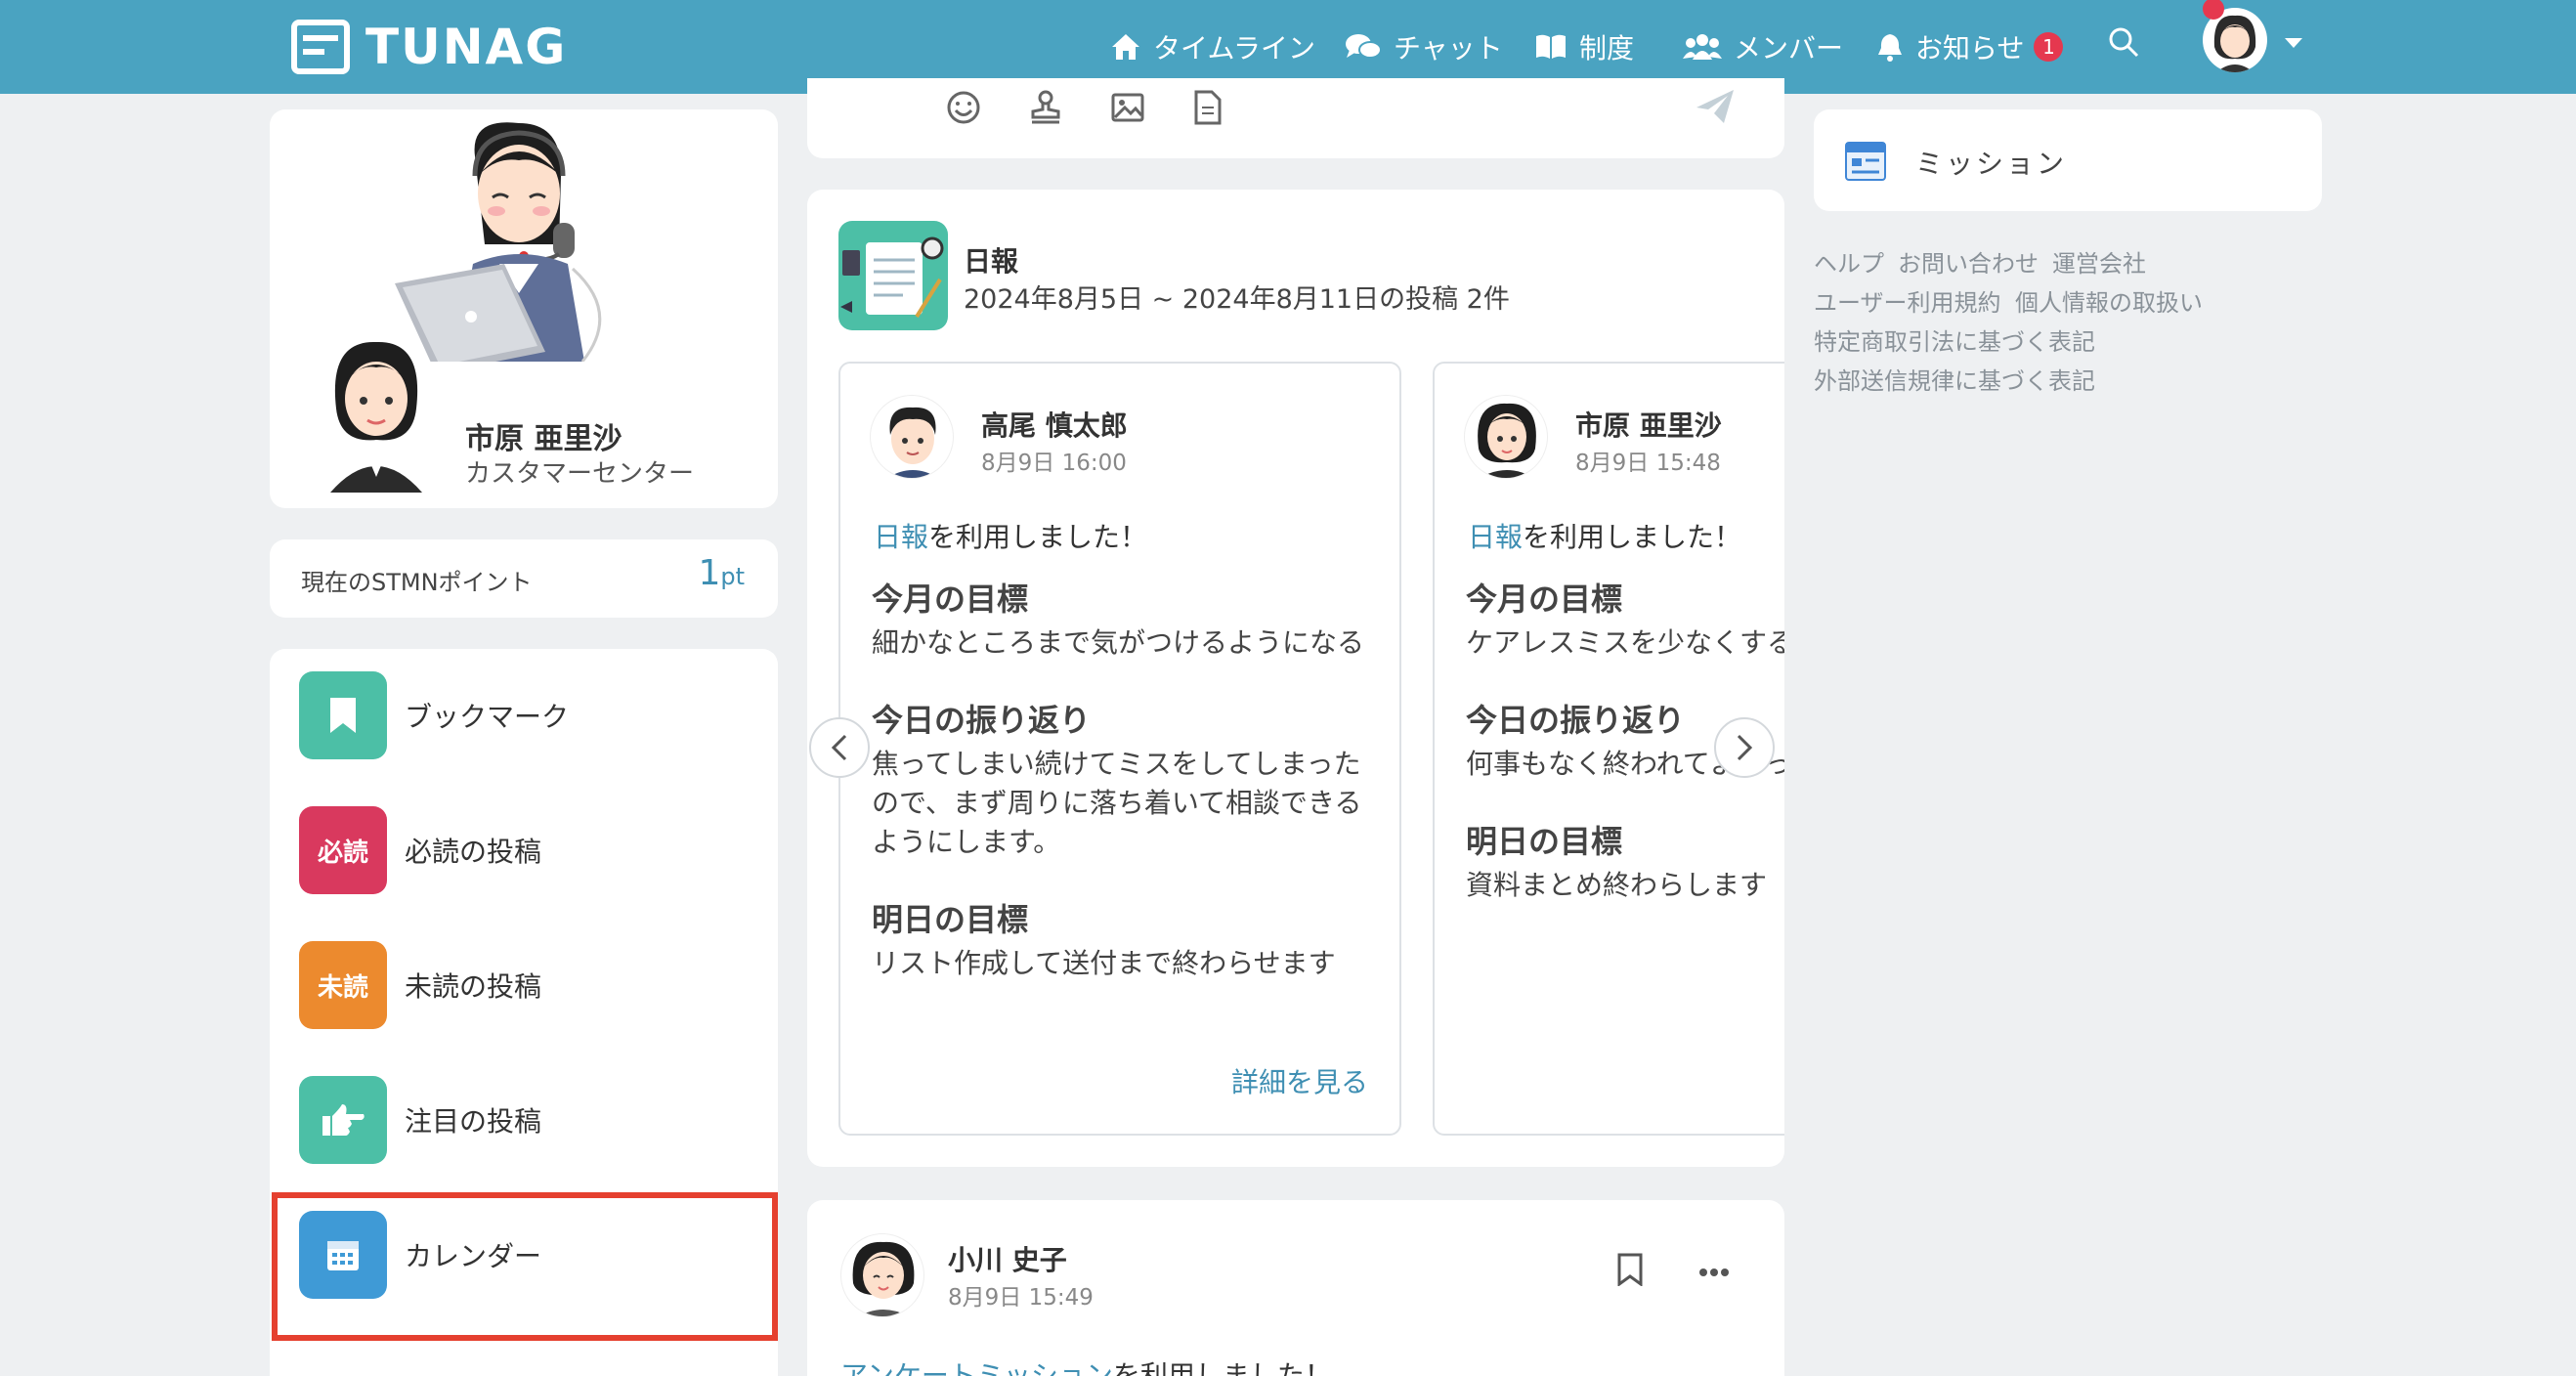 The height and width of the screenshot is (1376, 2576). Describe the element at coordinates (1970, 47) in the screenshot. I see `nav-notifications: お知らせ 1` at that location.